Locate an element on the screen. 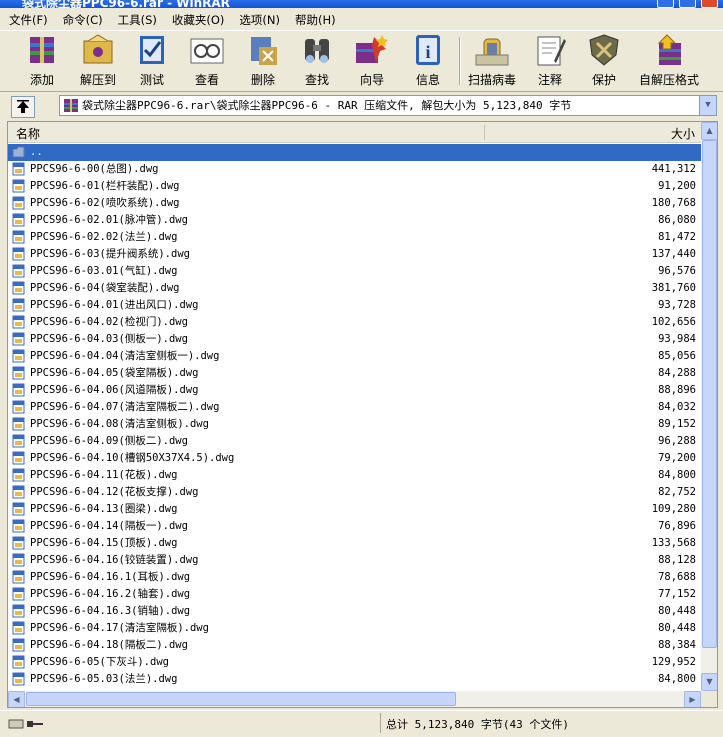  file-name: PPCS96-6-02.01(脉冲管).dwg is located at coordinates (109, 220).